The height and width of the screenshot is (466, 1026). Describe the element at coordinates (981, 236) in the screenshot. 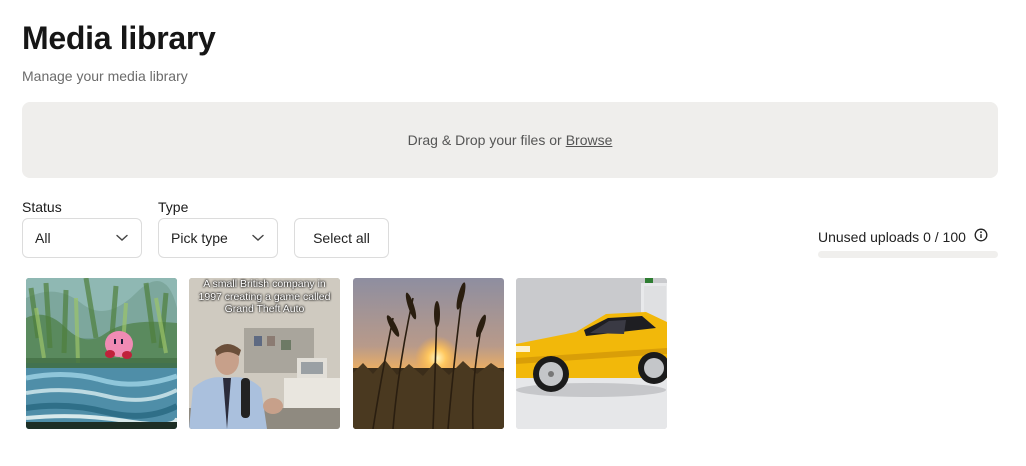

I see `info-icon` at that location.